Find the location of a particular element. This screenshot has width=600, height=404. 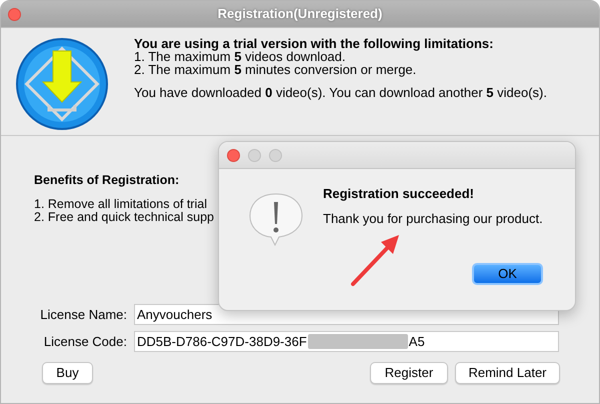

license-code-field: DD5B-D786-C97D-38D9-36F A5 is located at coordinates (346, 341).